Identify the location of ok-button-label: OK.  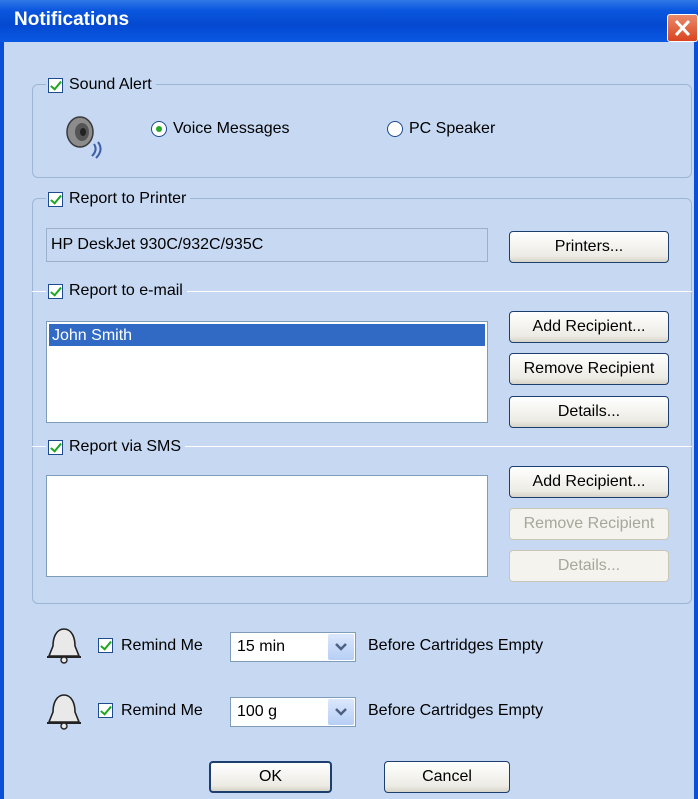
(270, 776).